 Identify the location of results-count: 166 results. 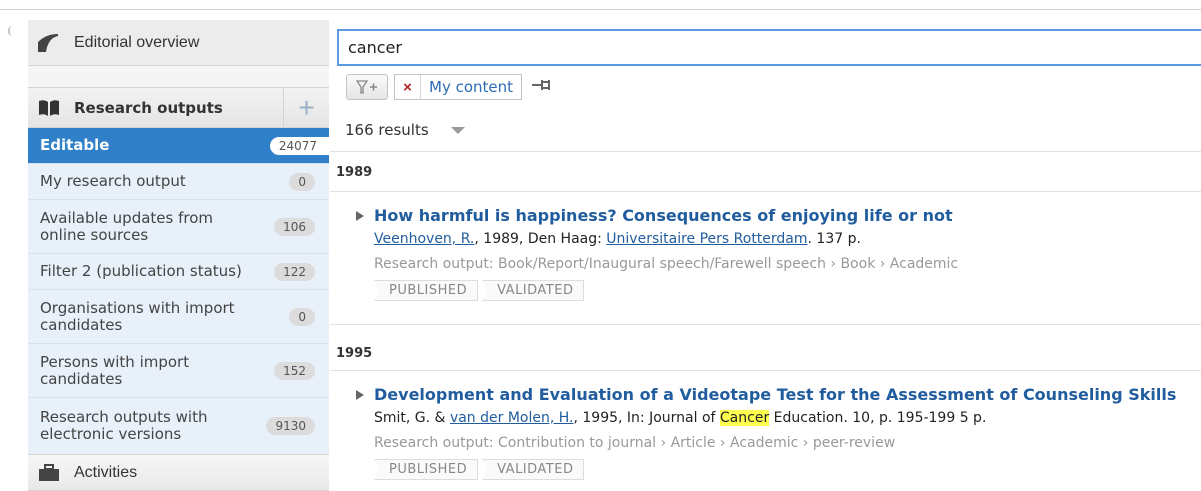
(405, 130).